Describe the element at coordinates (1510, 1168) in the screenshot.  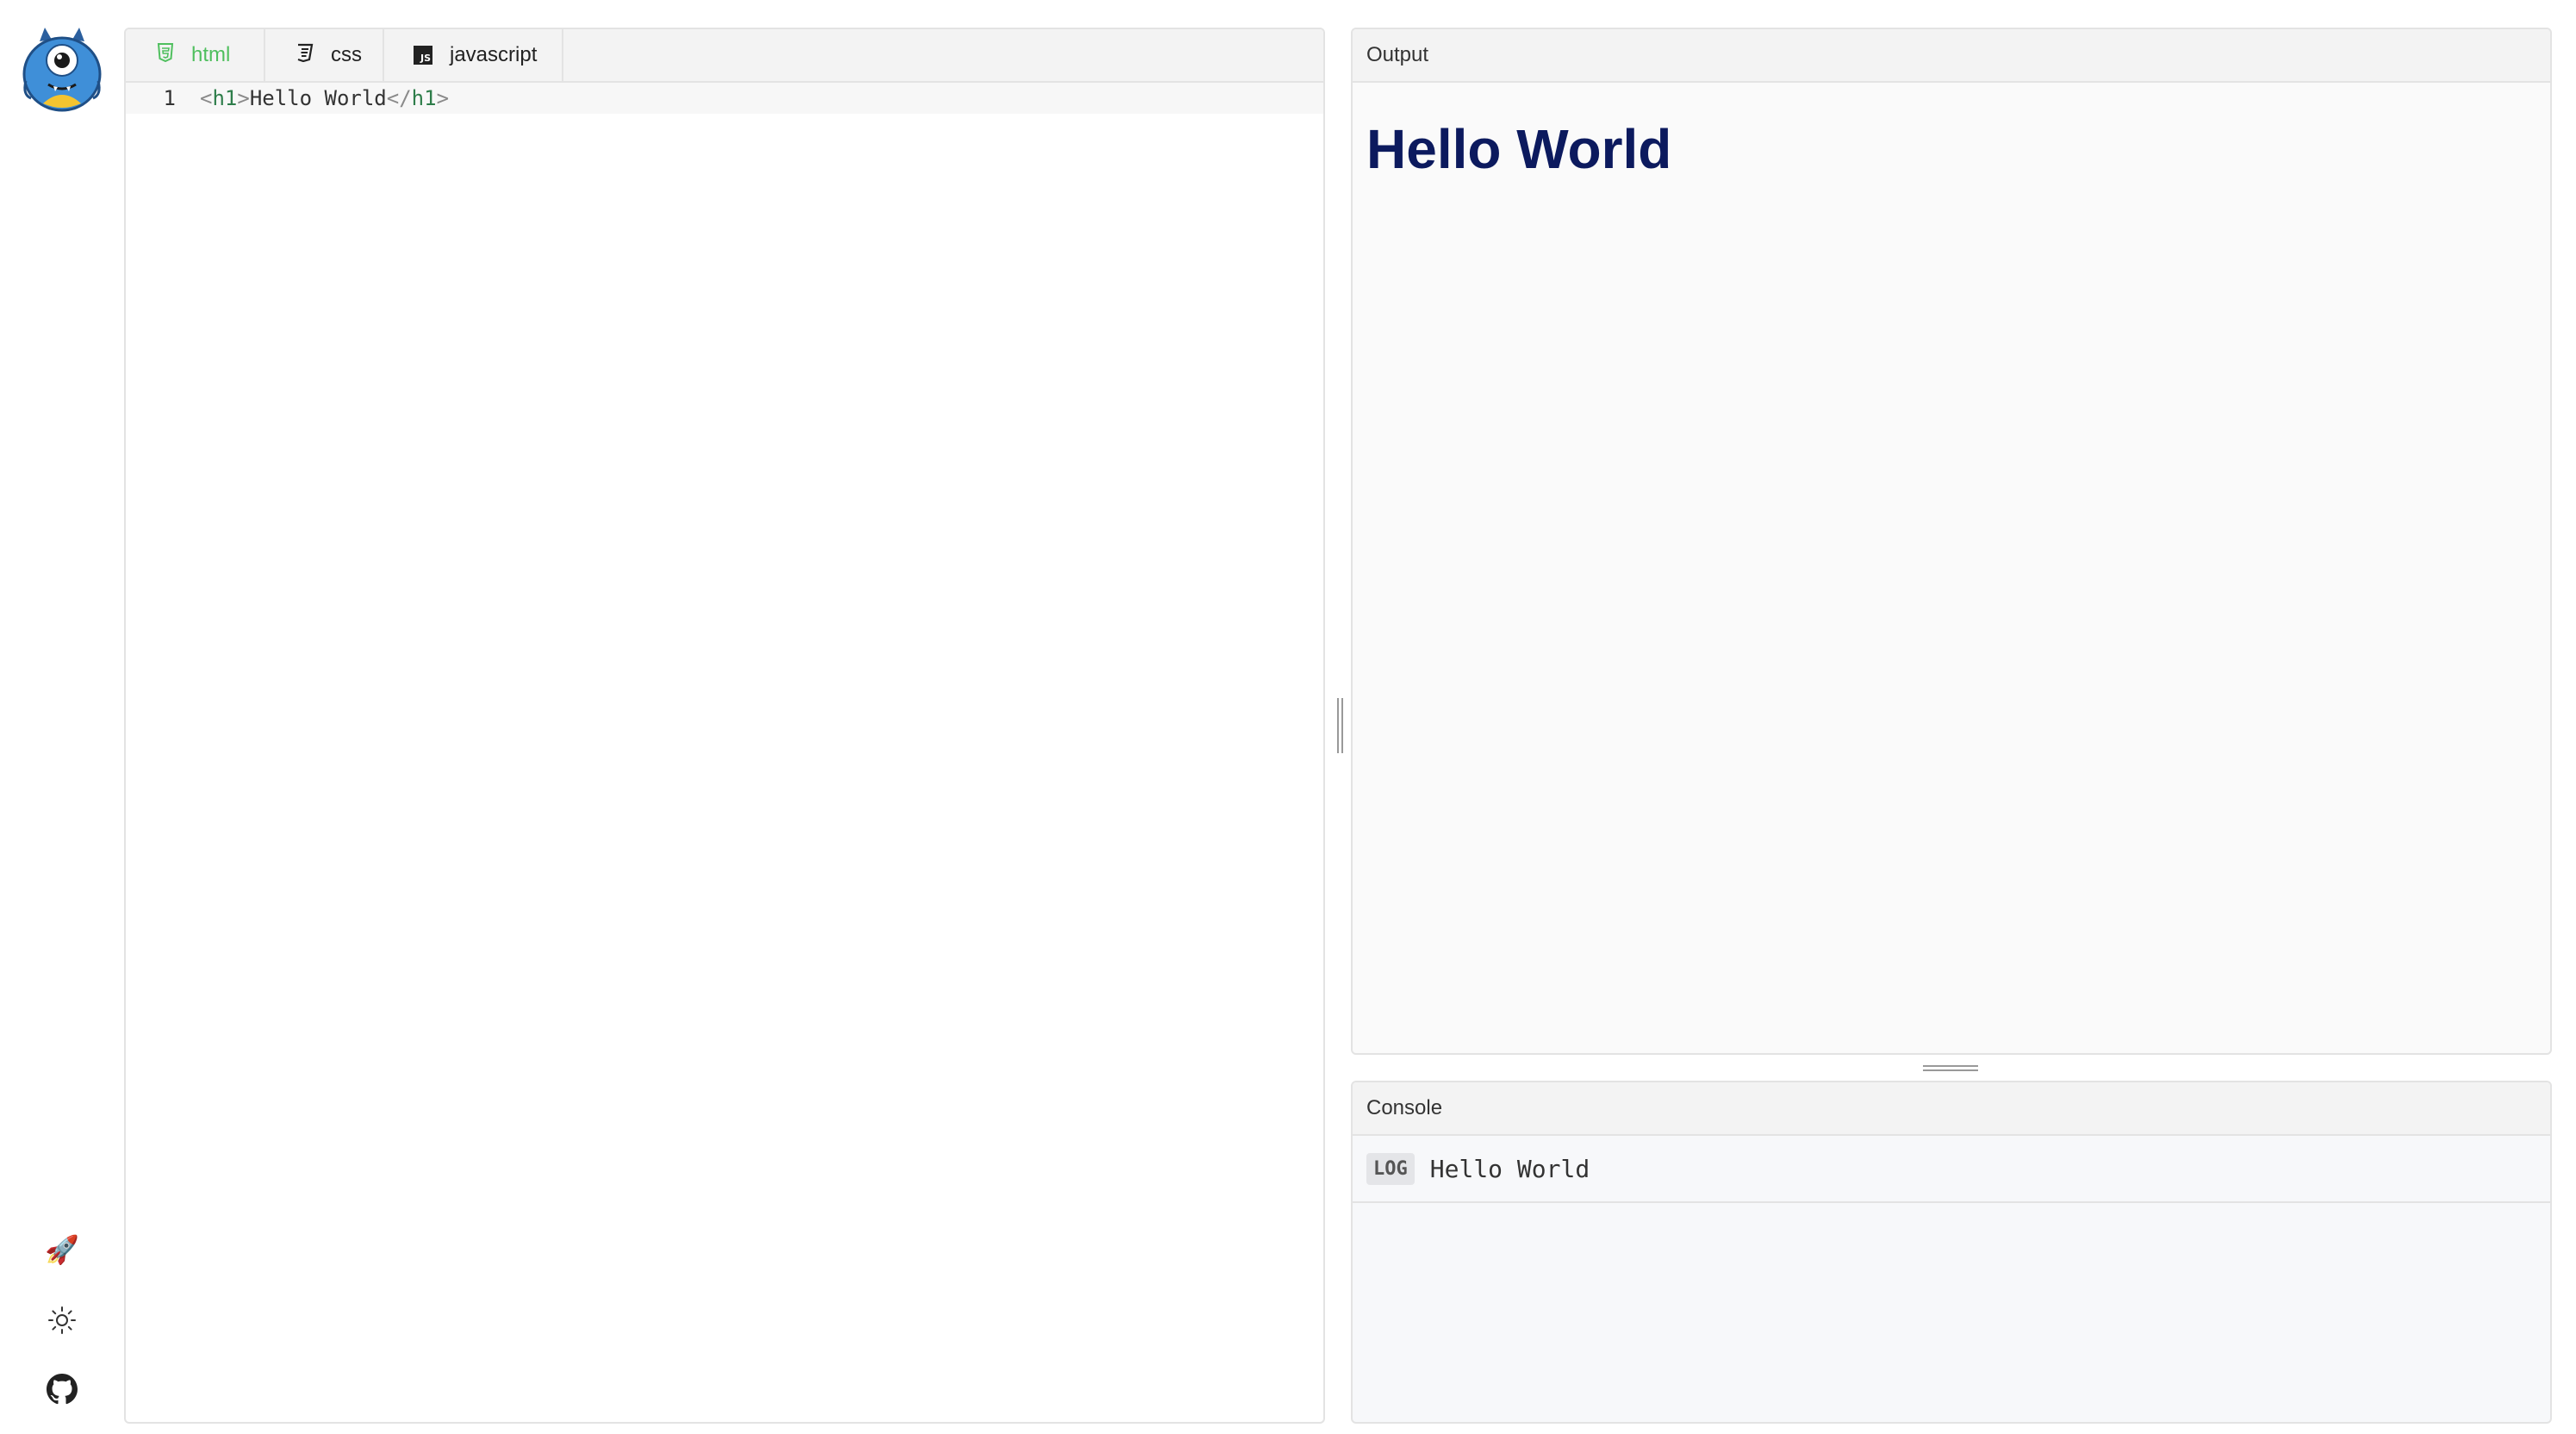
I see `log-message: Hello World` at that location.